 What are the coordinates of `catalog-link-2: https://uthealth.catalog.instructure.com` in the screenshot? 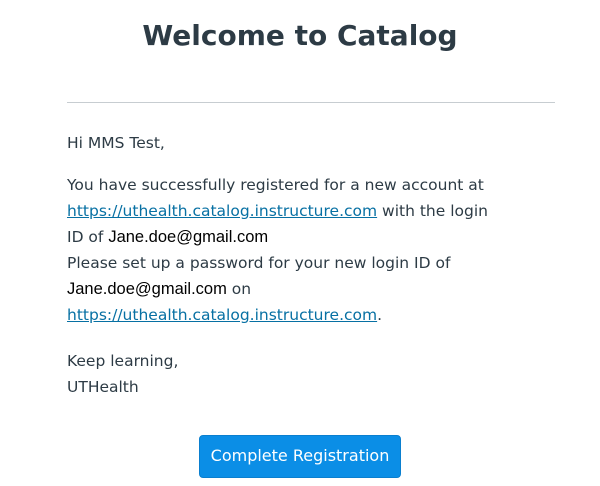 It's located at (222, 315).